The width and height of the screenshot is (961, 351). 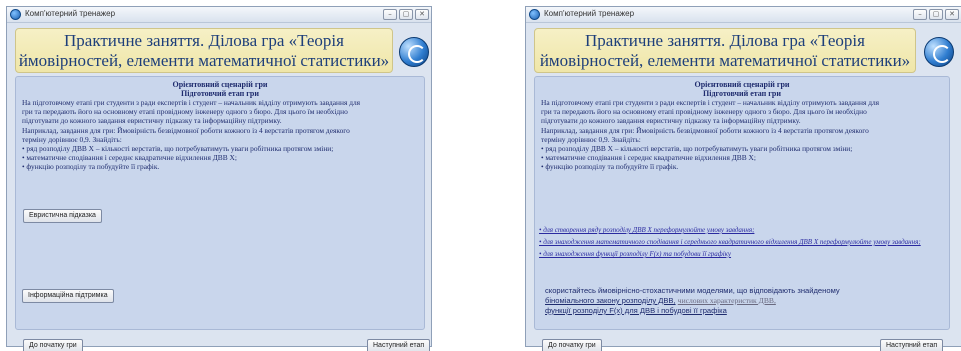 I want to click on binomial-law-link: біноміального закону розподілу ДВВ,, so click(x=610, y=300).